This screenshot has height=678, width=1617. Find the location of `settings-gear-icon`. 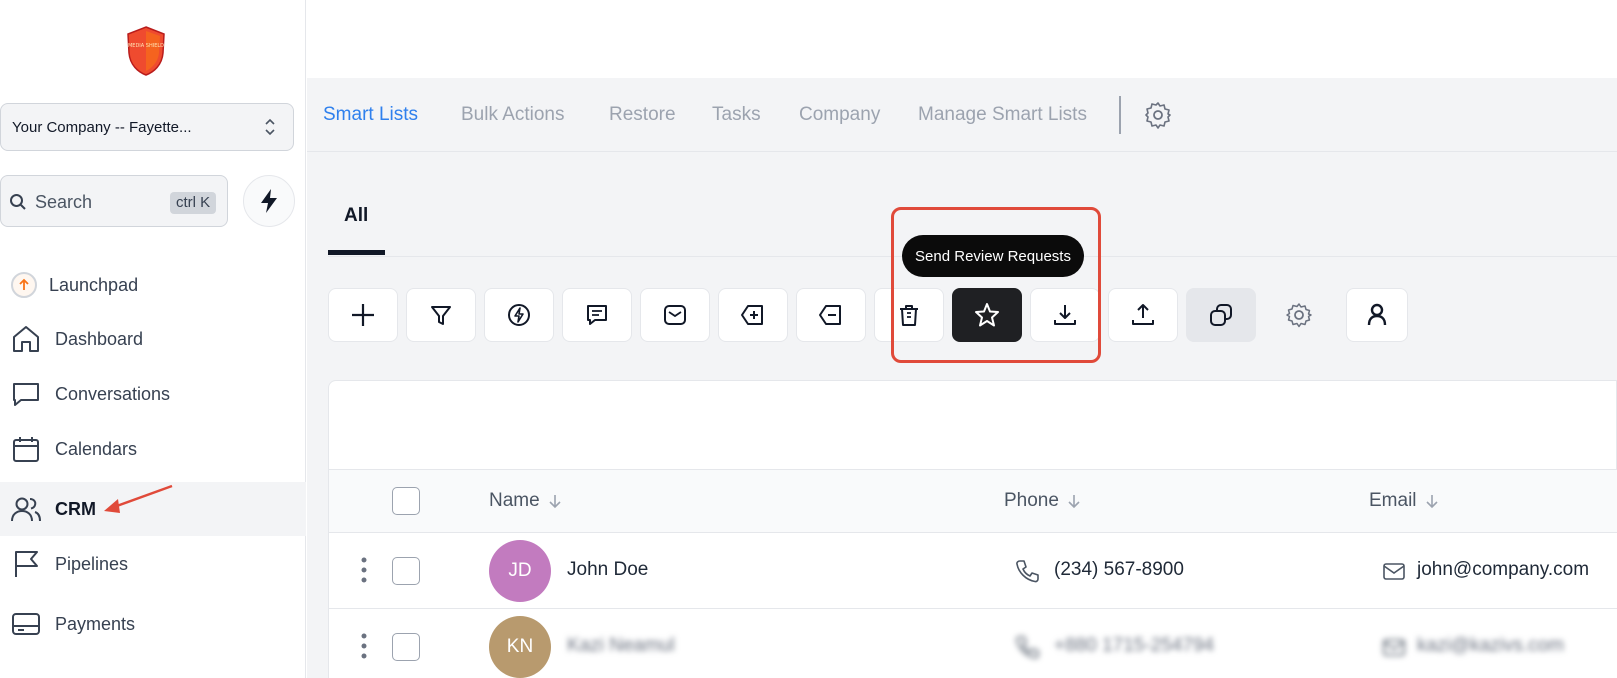

settings-gear-icon is located at coordinates (1158, 115).